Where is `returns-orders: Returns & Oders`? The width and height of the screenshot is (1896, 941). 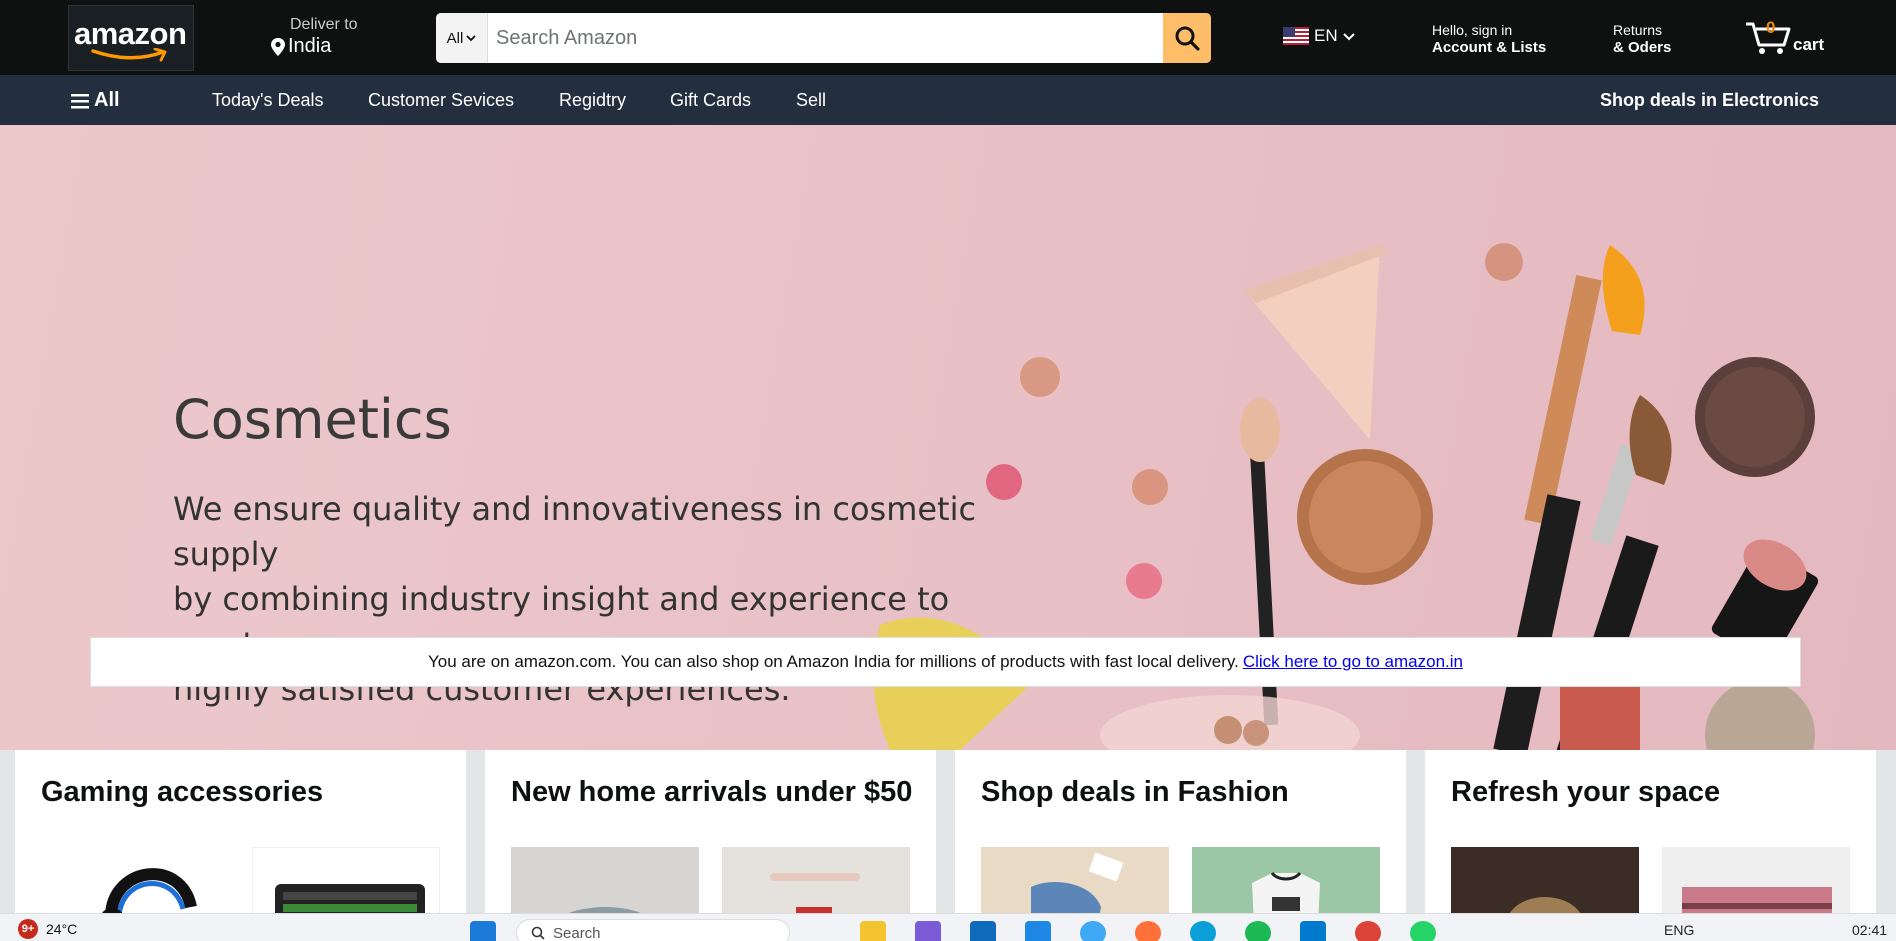 returns-orders: Returns & Oders is located at coordinates (1642, 39).